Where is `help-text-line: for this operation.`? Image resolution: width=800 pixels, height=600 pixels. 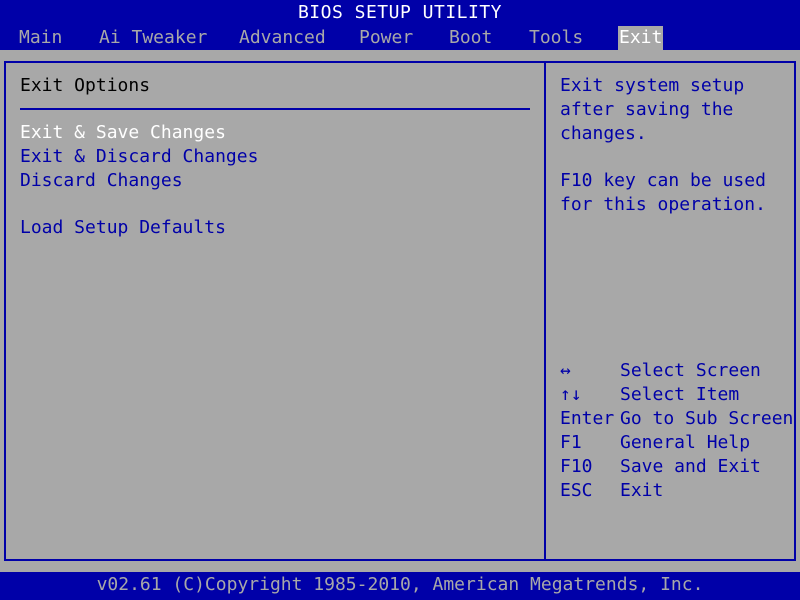 help-text-line: for this operation. is located at coordinates (663, 204).